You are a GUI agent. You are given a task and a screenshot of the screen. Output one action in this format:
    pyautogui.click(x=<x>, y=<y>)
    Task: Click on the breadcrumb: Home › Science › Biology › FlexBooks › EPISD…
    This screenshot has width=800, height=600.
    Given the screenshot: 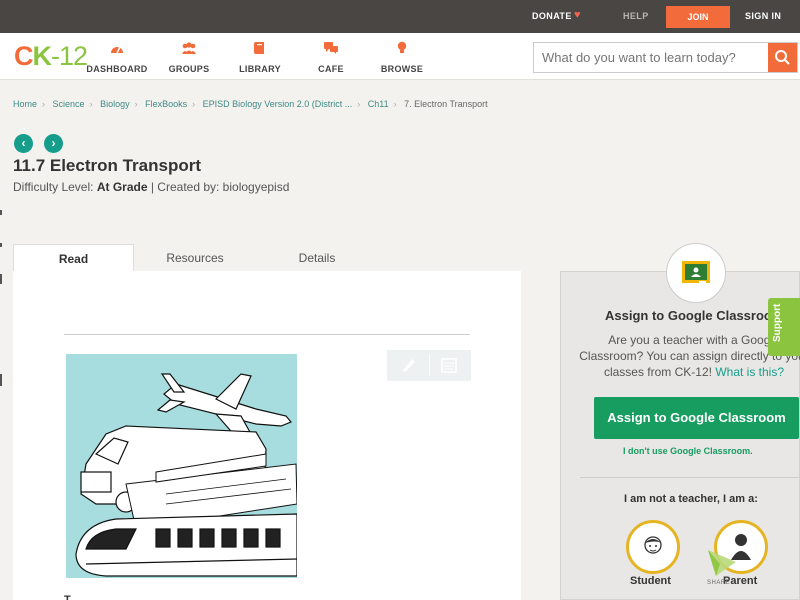 What is the action you would take?
    pyautogui.click(x=250, y=104)
    